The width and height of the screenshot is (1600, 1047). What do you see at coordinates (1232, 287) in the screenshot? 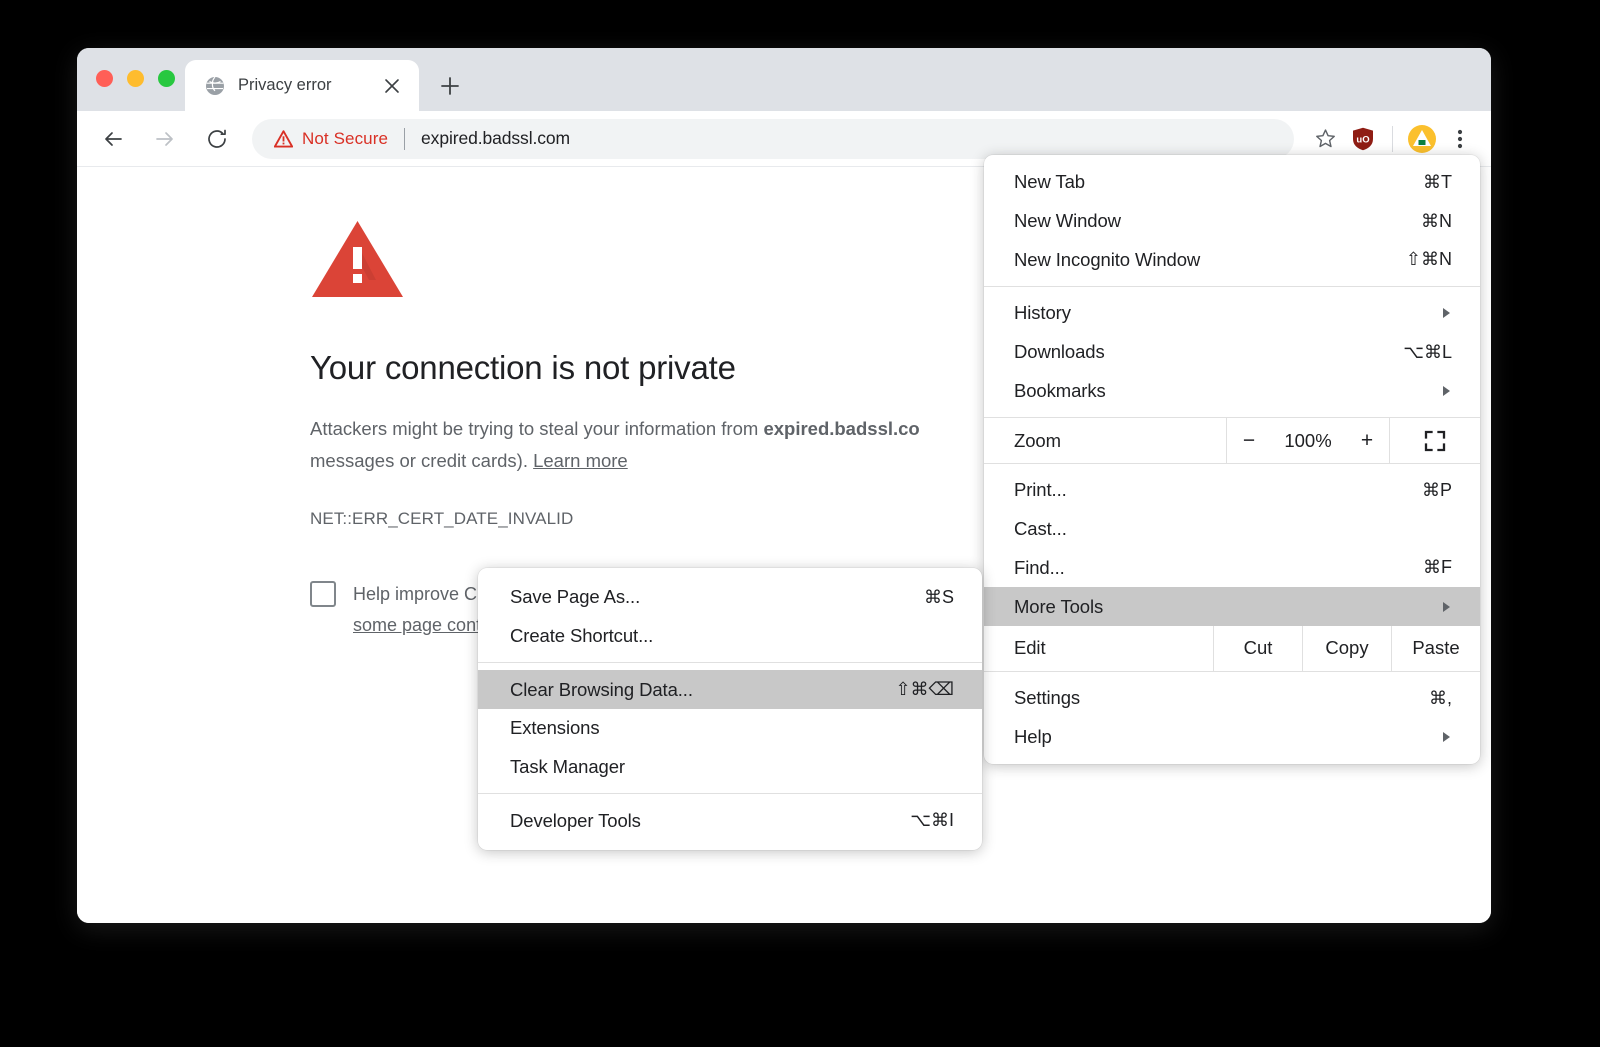
I see `menu-separator` at bounding box center [1232, 287].